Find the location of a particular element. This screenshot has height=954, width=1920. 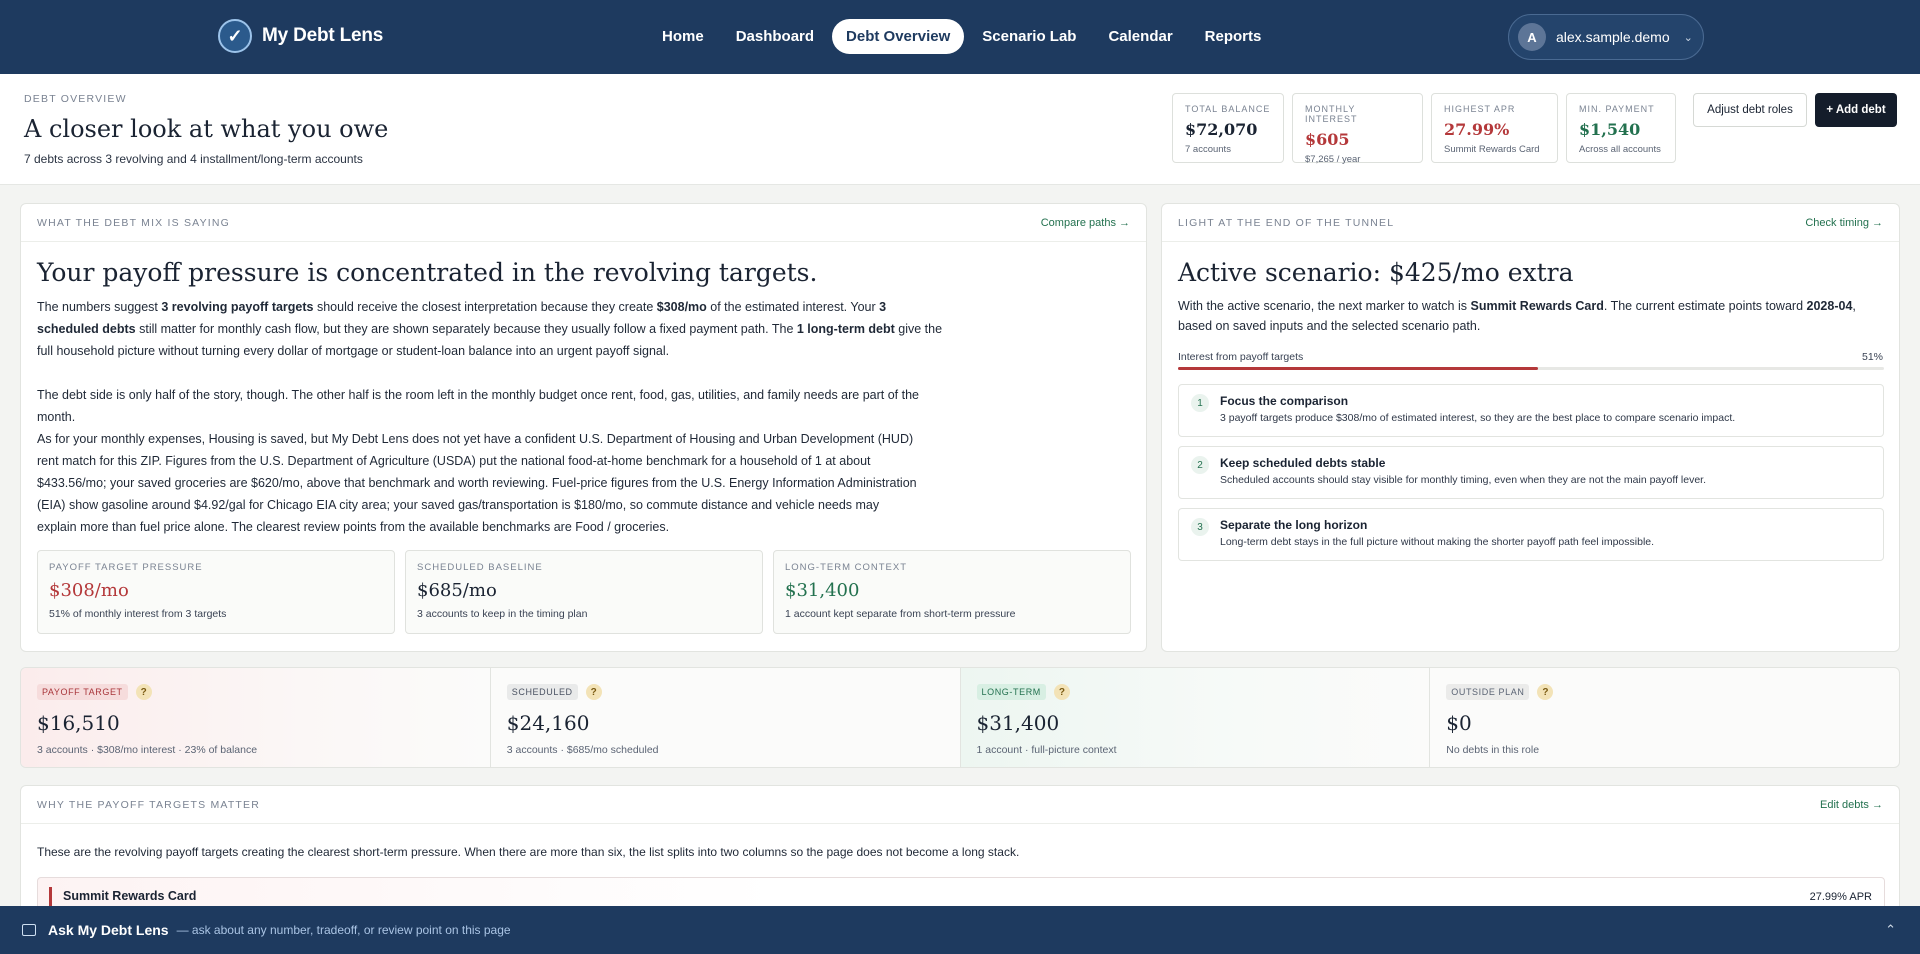

role-value: $16,510 is located at coordinates (78, 723).